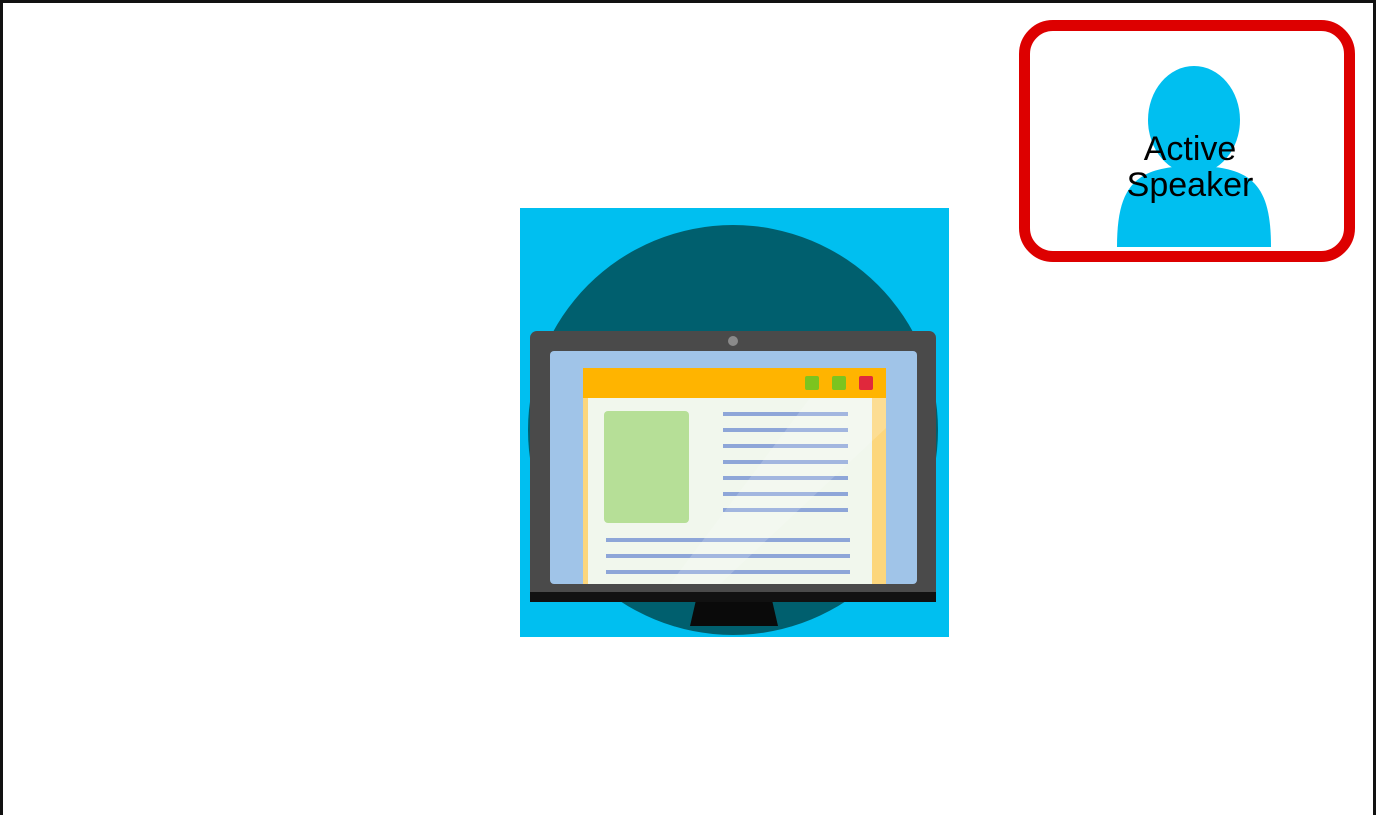  I want to click on active-speaker-label-line2: Speaker, so click(1190, 185).